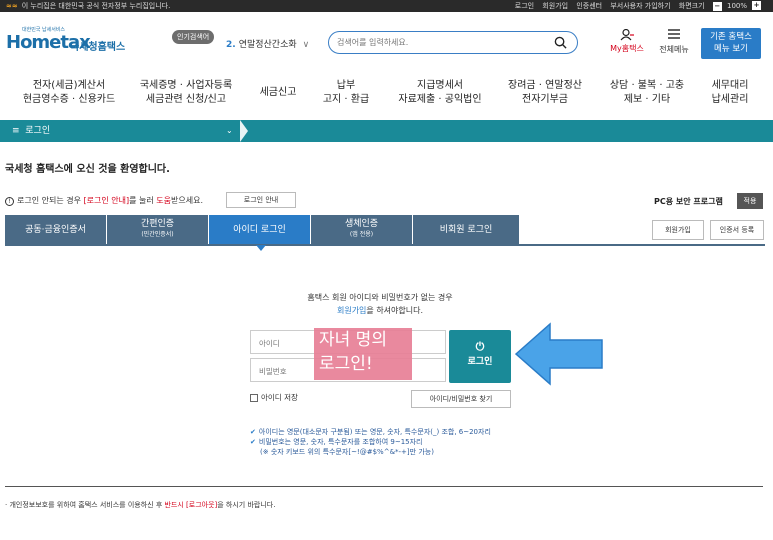 The width and height of the screenshot is (773, 540). I want to click on popular-search-select: 2. 연말정산간소화 ∨, so click(267, 43).